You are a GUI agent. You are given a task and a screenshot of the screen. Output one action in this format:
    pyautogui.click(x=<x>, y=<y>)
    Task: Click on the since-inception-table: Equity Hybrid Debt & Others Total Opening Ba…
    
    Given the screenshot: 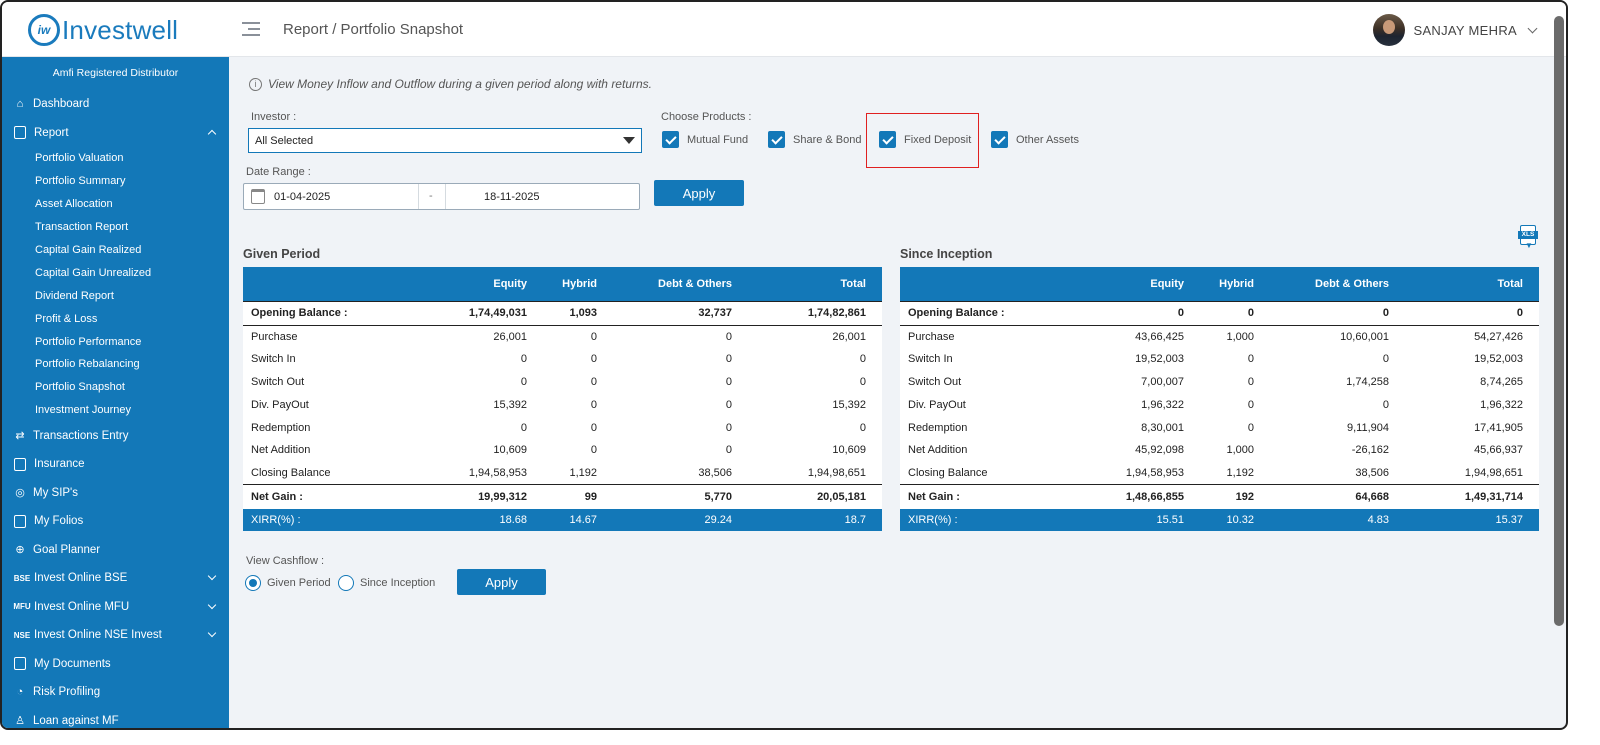 What is the action you would take?
    pyautogui.click(x=1219, y=399)
    